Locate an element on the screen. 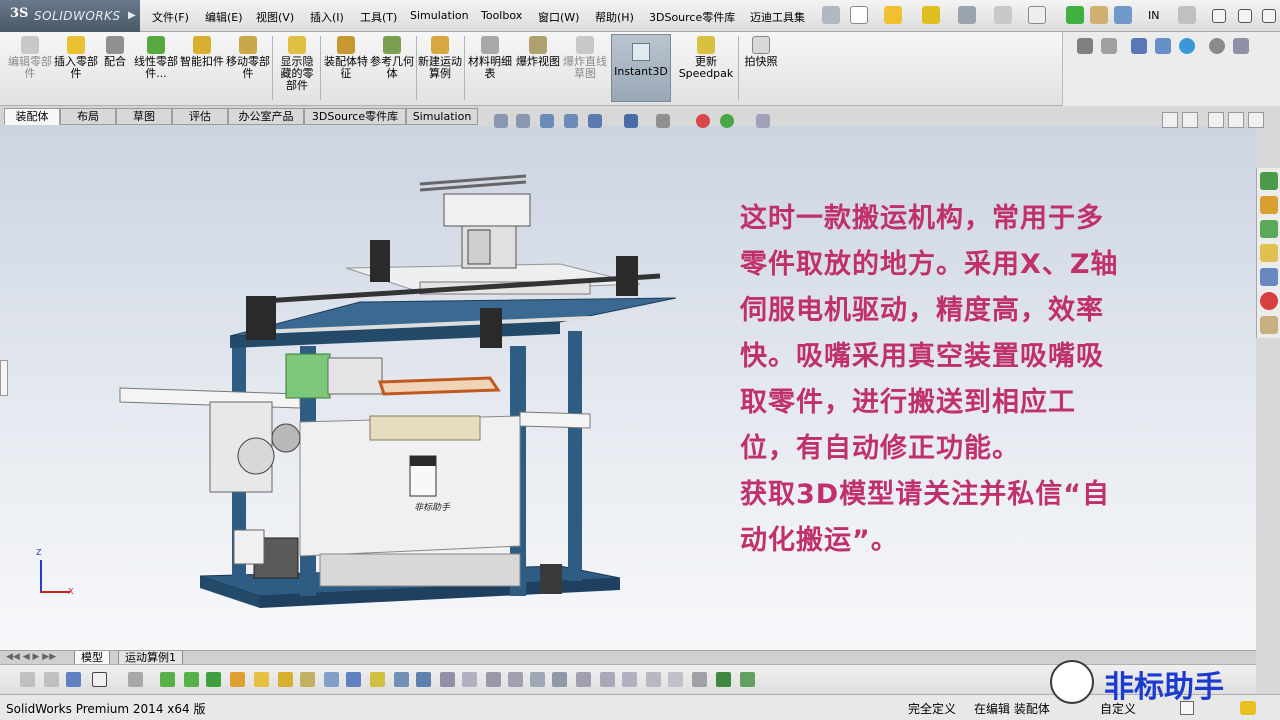  tab-sketch: 草图 is located at coordinates (144, 116).